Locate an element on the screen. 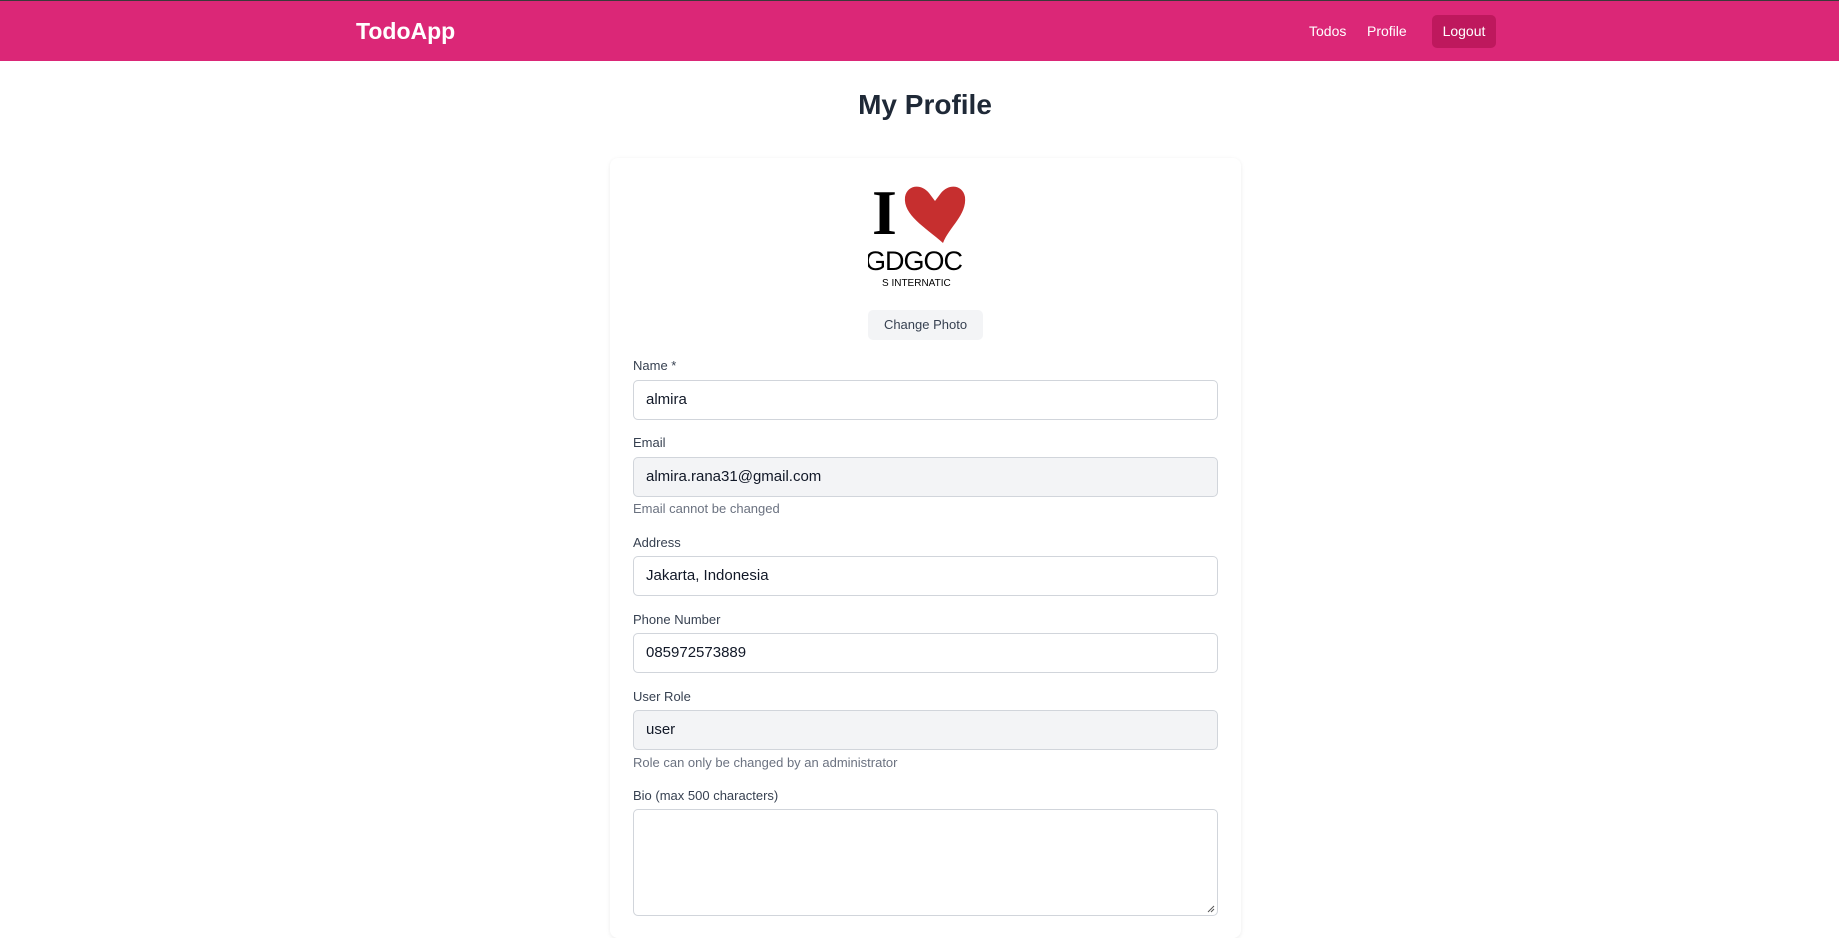 The width and height of the screenshot is (1839, 938). avatar-logo-text: GDGOC is located at coordinates (915, 261).